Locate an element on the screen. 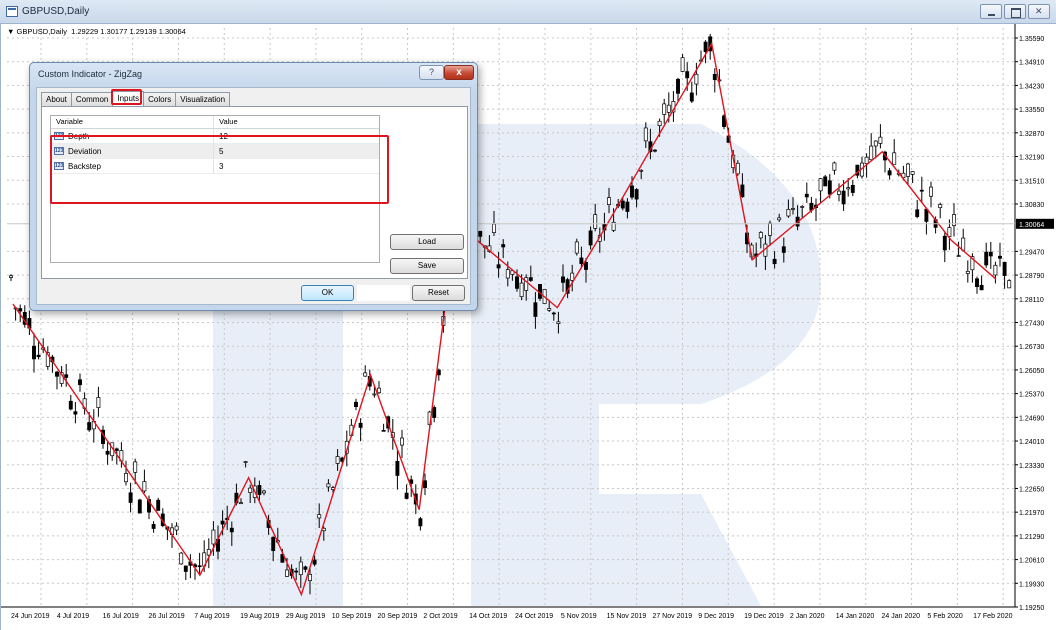  price-tick-label: 1.21970 is located at coordinates (1031, 513).